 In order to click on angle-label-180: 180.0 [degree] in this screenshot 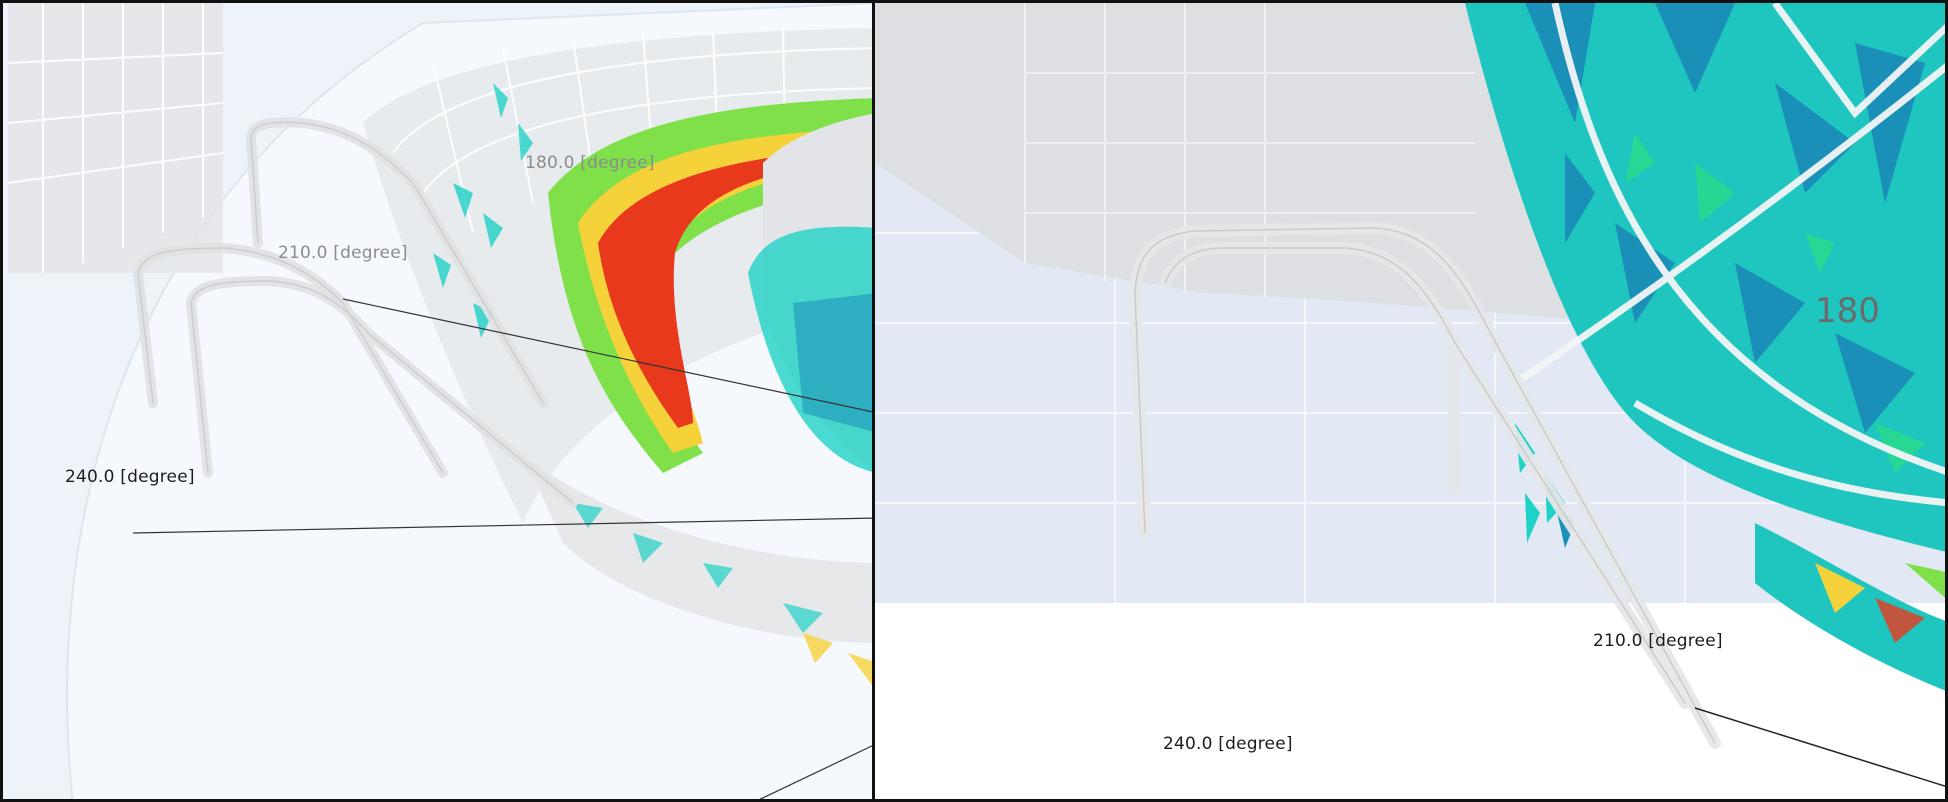, I will do `click(590, 163)`.